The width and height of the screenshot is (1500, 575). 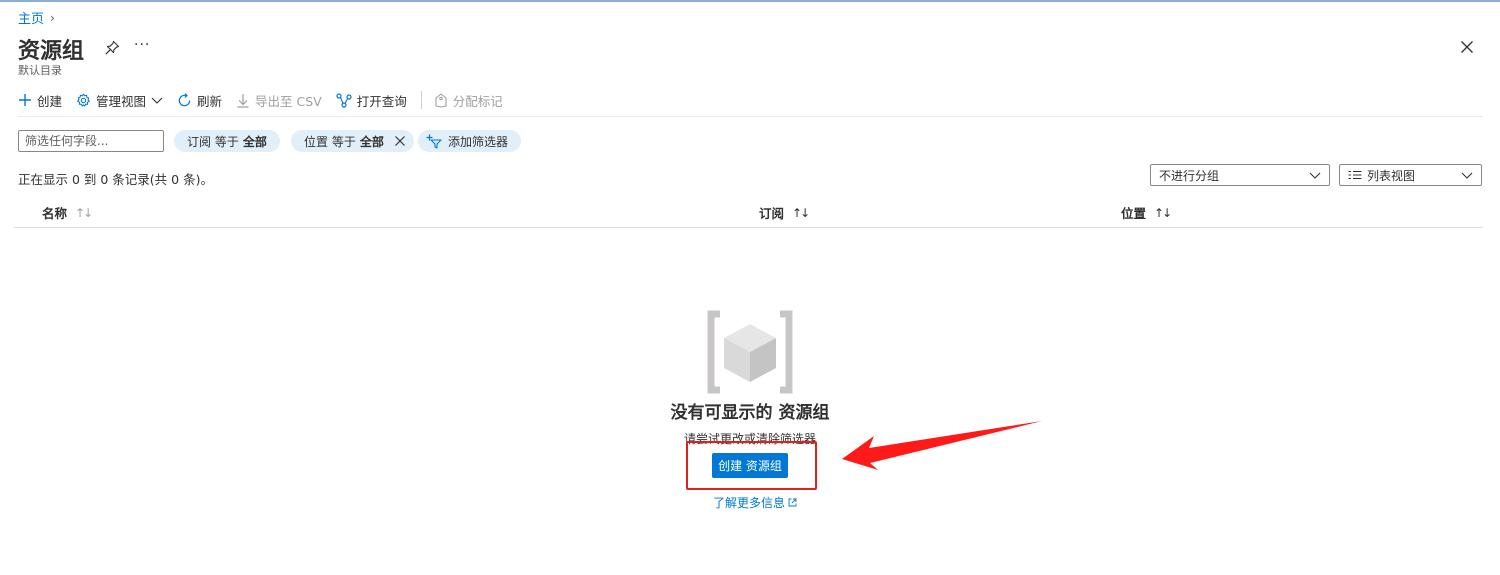 I want to click on plus-icon, so click(x=25, y=100).